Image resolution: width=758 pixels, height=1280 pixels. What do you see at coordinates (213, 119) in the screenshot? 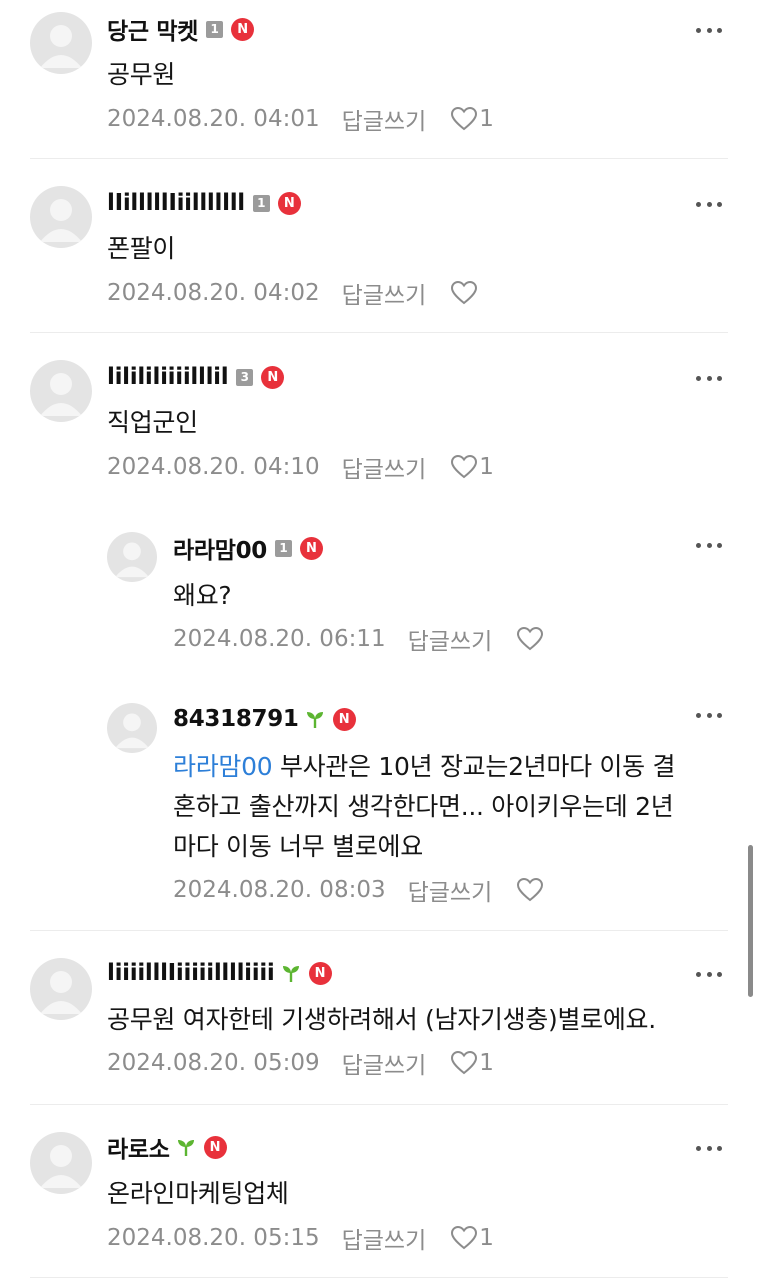
I see `comment-date: 2024.08.20. 04:01` at bounding box center [213, 119].